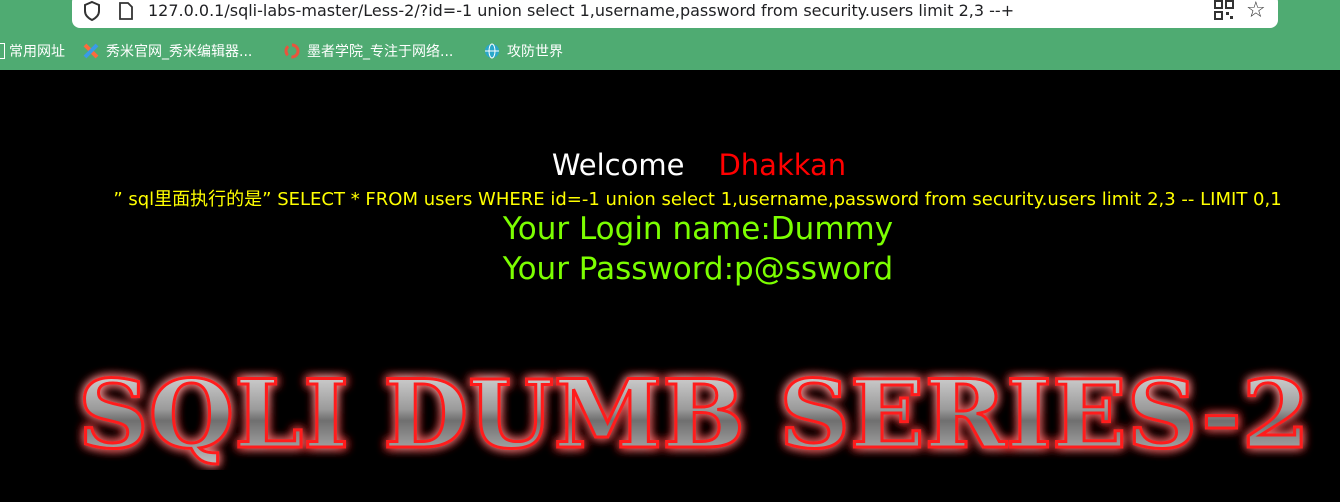  Describe the element at coordinates (91, 51) in the screenshot. I see `xiumi-icon` at that location.